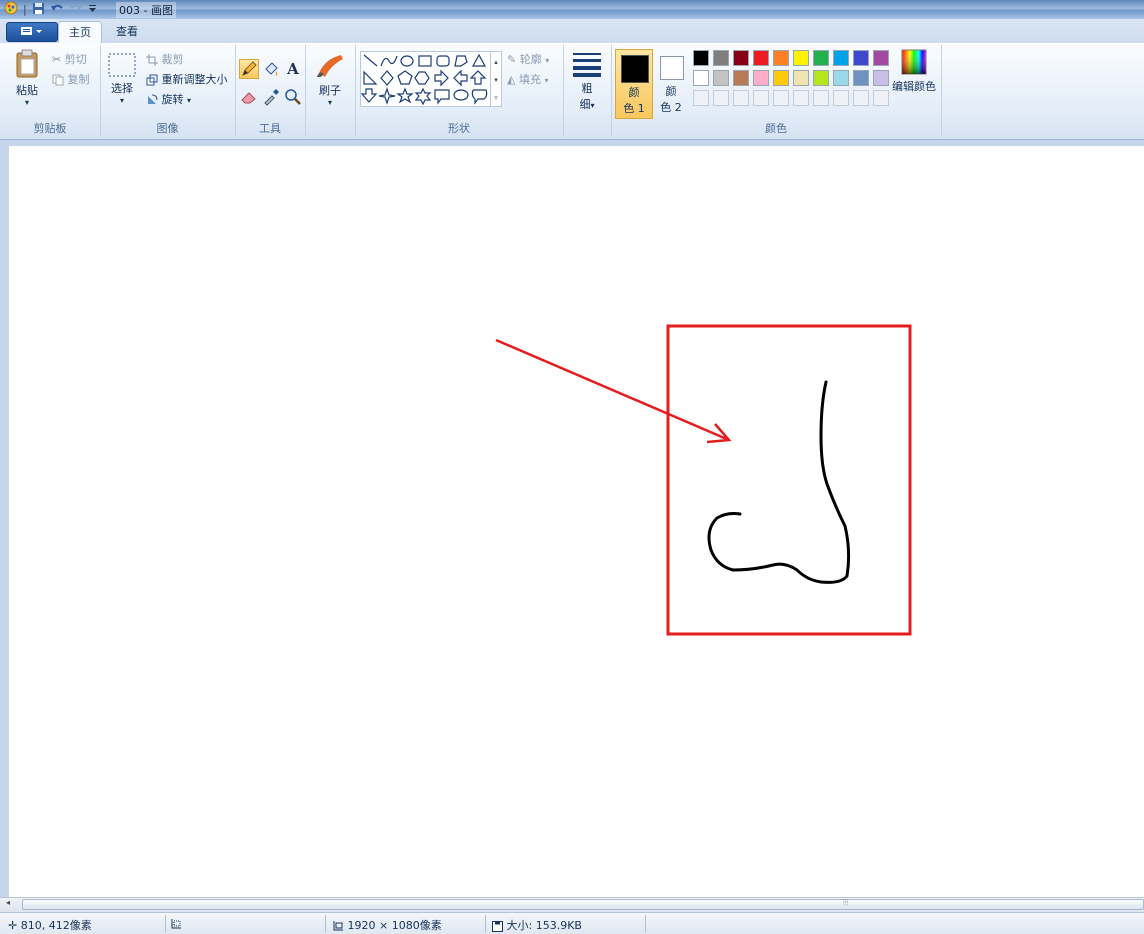 The image size is (1144, 934). I want to click on brushes-label: 刷子, so click(330, 90).